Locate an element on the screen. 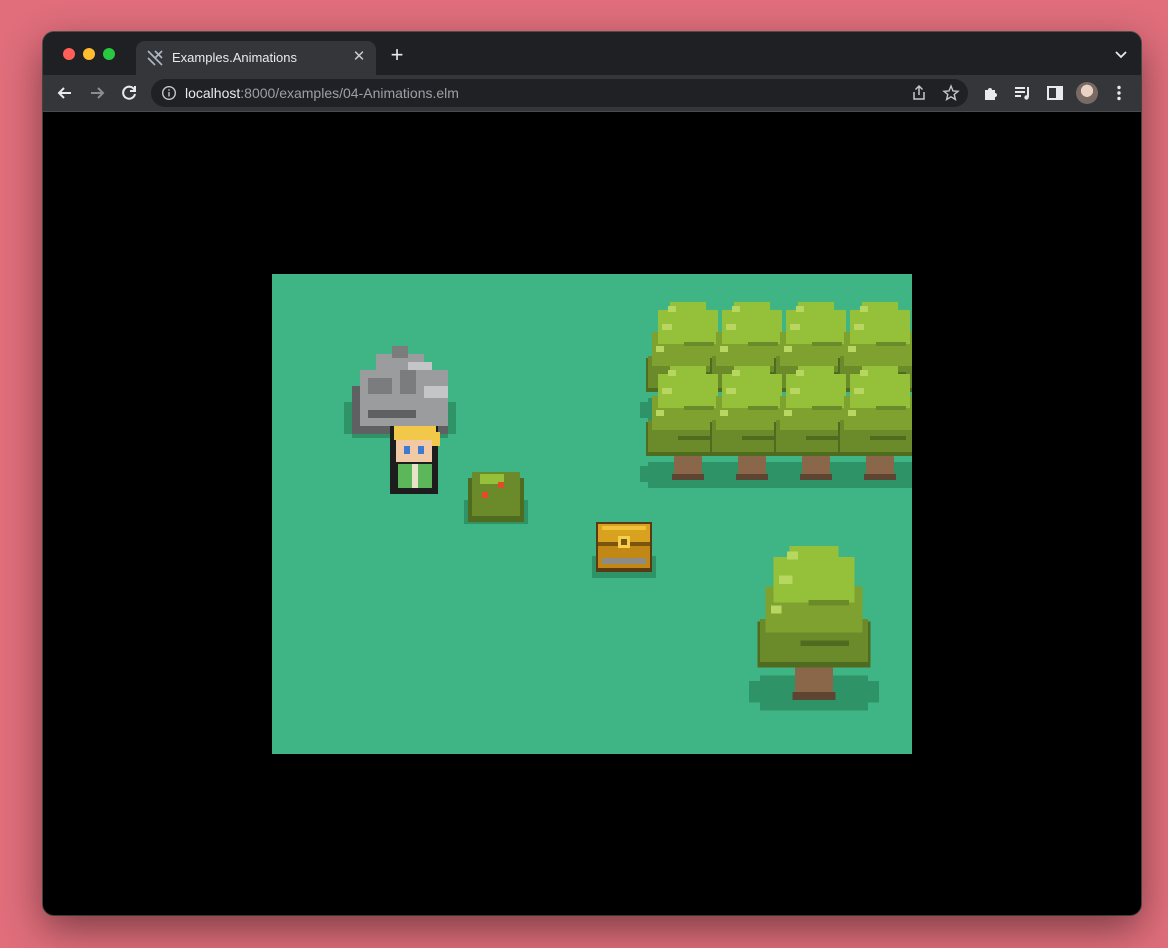 This screenshot has height=948, width=1168. info-icon is located at coordinates (169, 93).